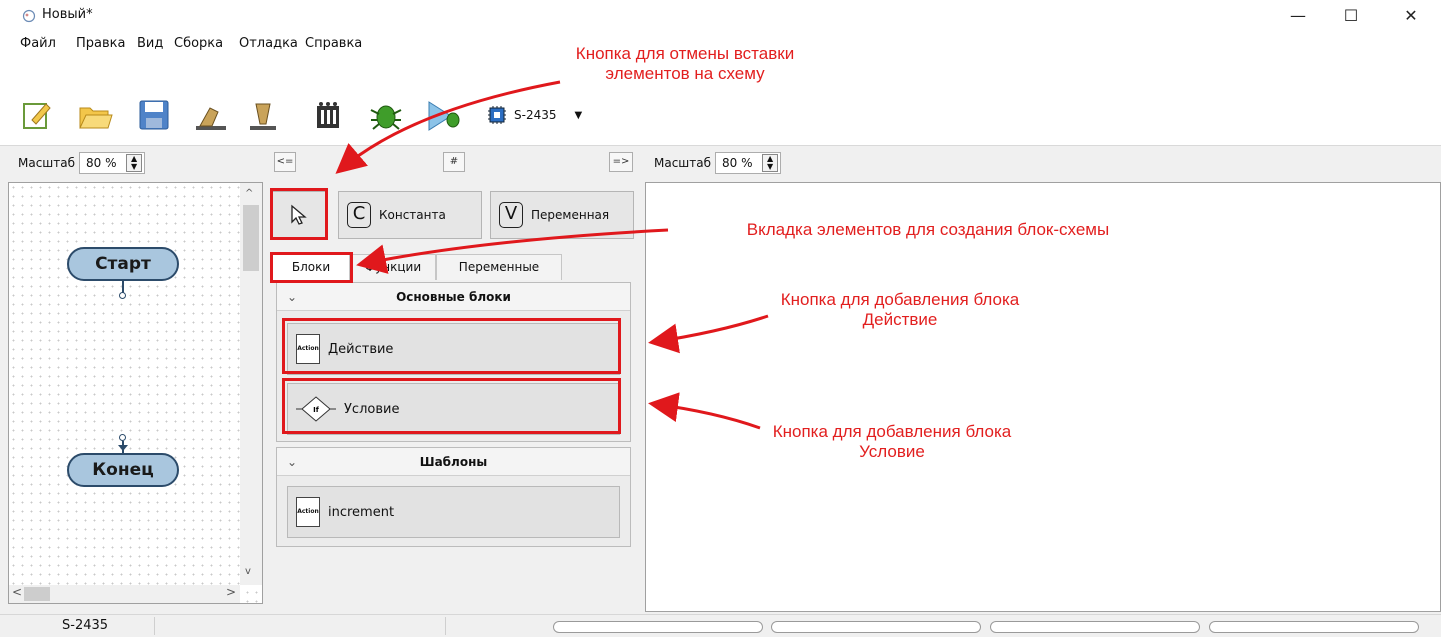  What do you see at coordinates (361, 512) in the screenshot?
I see `increment-label: increment` at bounding box center [361, 512].